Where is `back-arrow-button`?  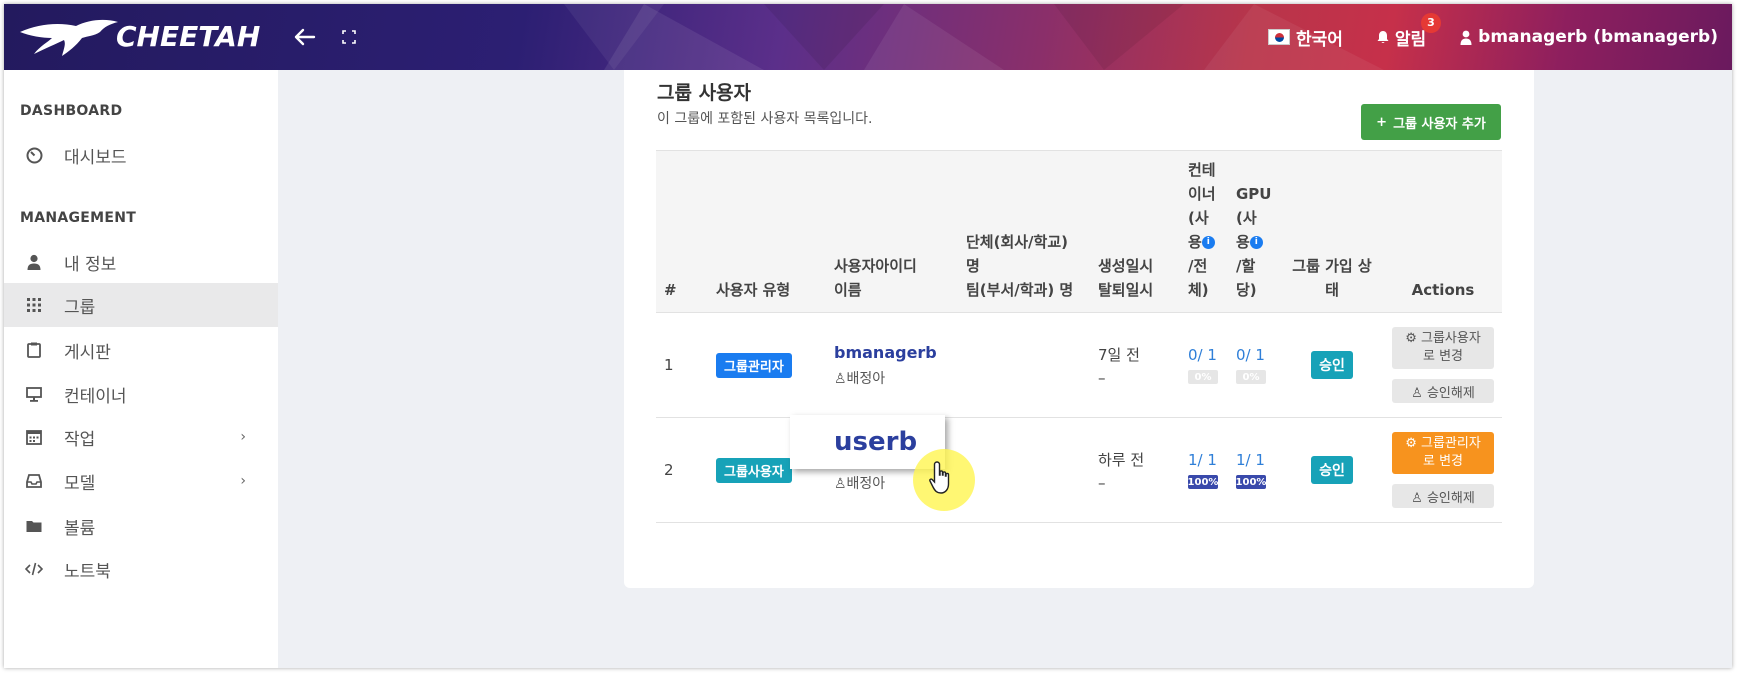
back-arrow-button is located at coordinates (305, 37).